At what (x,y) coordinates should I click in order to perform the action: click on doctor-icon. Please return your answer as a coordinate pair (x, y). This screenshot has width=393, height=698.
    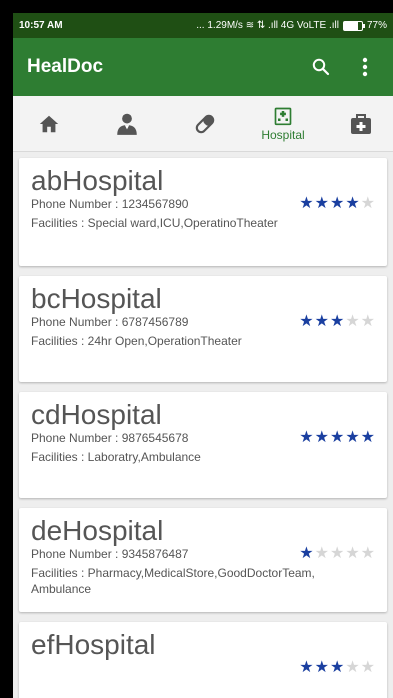
    Looking at the image, I should click on (127, 124).